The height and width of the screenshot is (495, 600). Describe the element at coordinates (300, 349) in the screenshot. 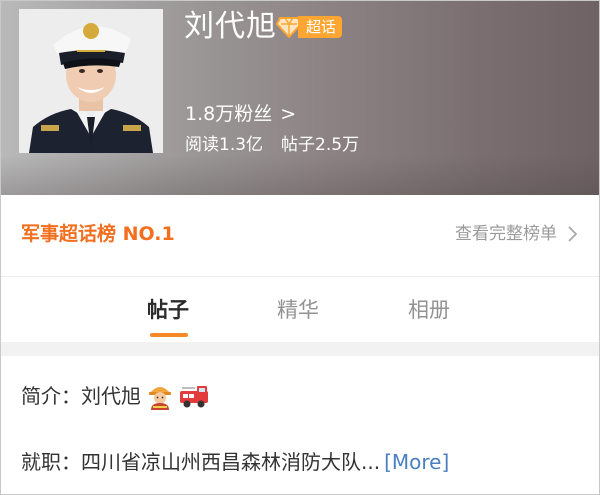

I see `section-divider` at that location.